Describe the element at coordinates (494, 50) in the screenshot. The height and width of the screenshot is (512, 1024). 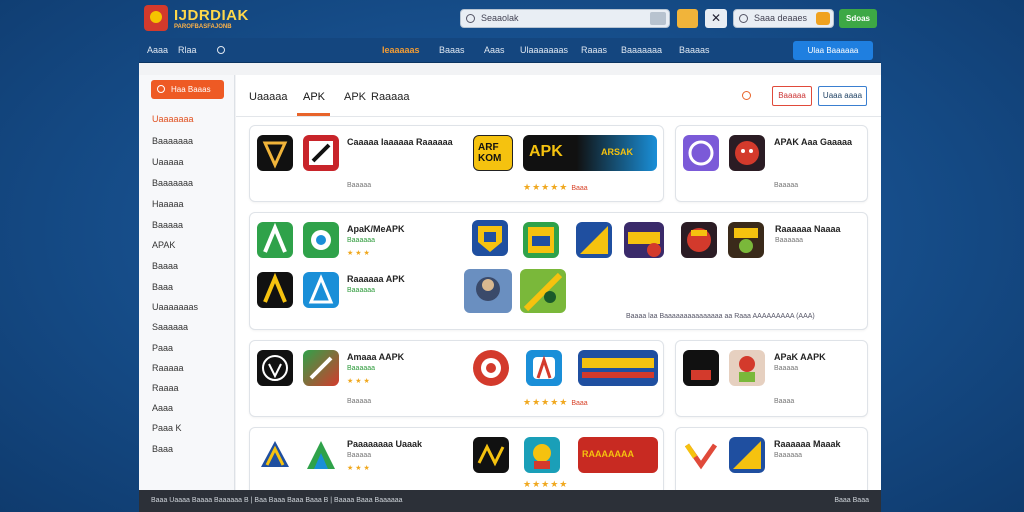
I see `nav-item-aaas: Aaas` at that location.